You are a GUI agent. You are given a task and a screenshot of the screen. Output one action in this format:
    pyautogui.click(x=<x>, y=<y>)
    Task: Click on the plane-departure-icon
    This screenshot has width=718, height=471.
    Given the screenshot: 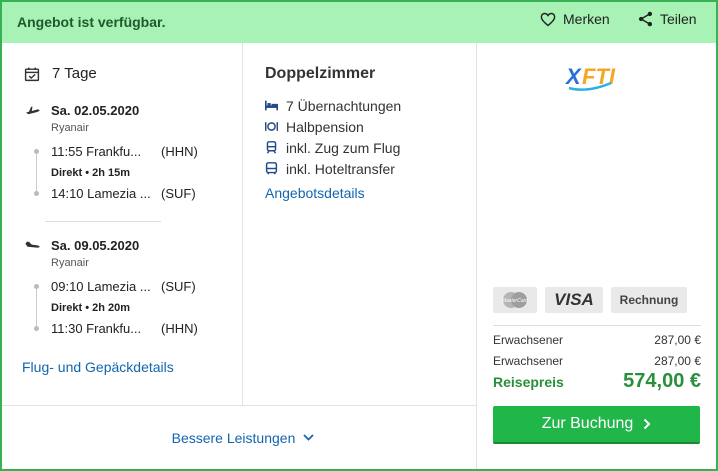 What is the action you would take?
    pyautogui.click(x=32, y=110)
    